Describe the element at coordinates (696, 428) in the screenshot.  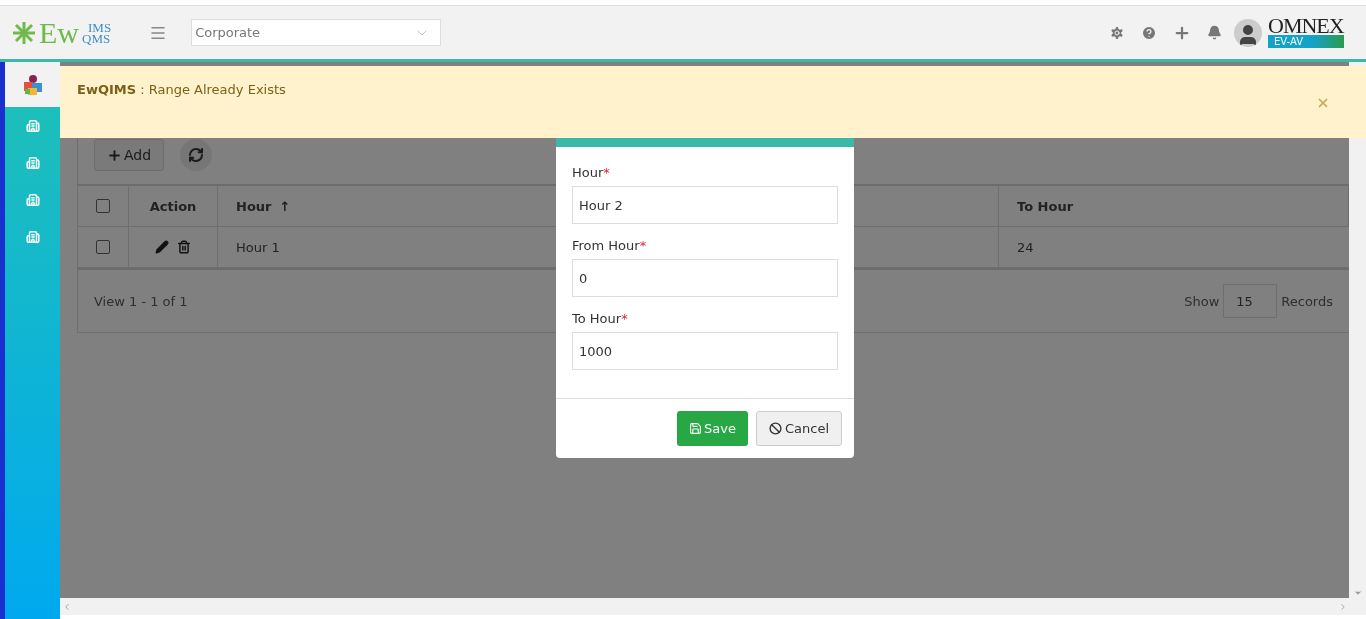
I see `save-icon` at that location.